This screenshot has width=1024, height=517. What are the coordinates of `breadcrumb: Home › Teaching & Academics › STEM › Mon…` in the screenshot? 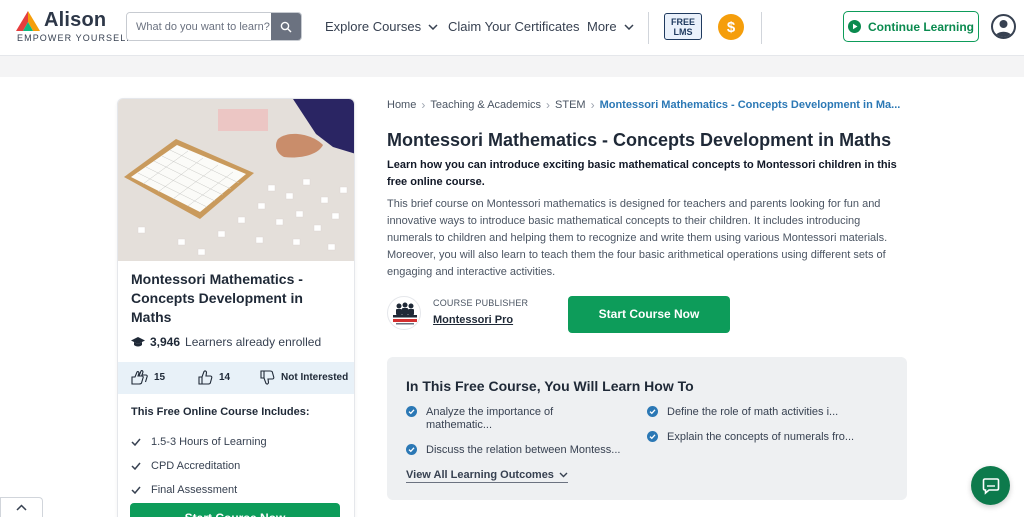 It's located at (643, 105).